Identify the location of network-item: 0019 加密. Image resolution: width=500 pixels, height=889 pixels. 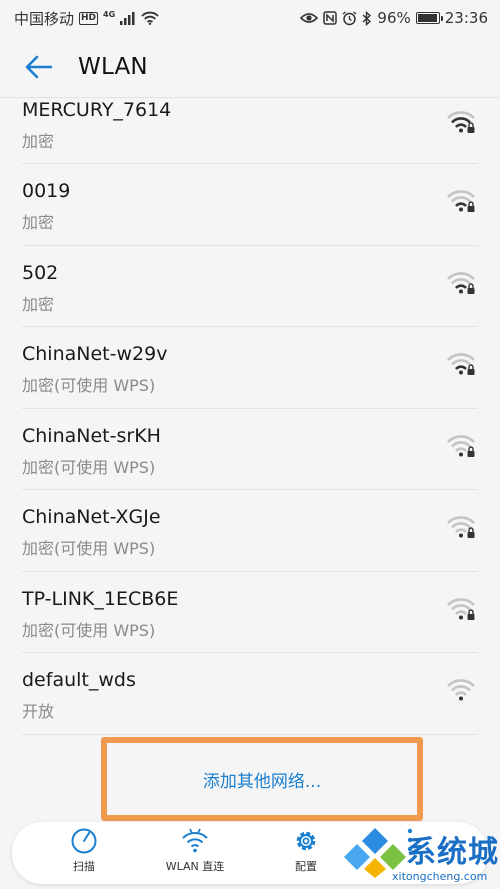
(250, 205).